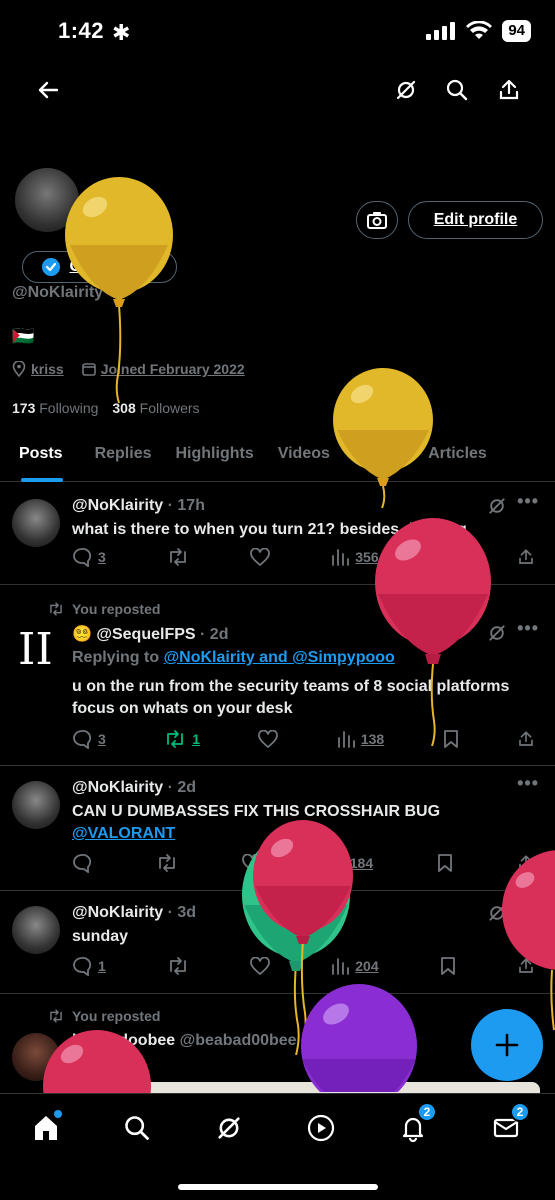  I want to click on repost-icon, so click(167, 863).